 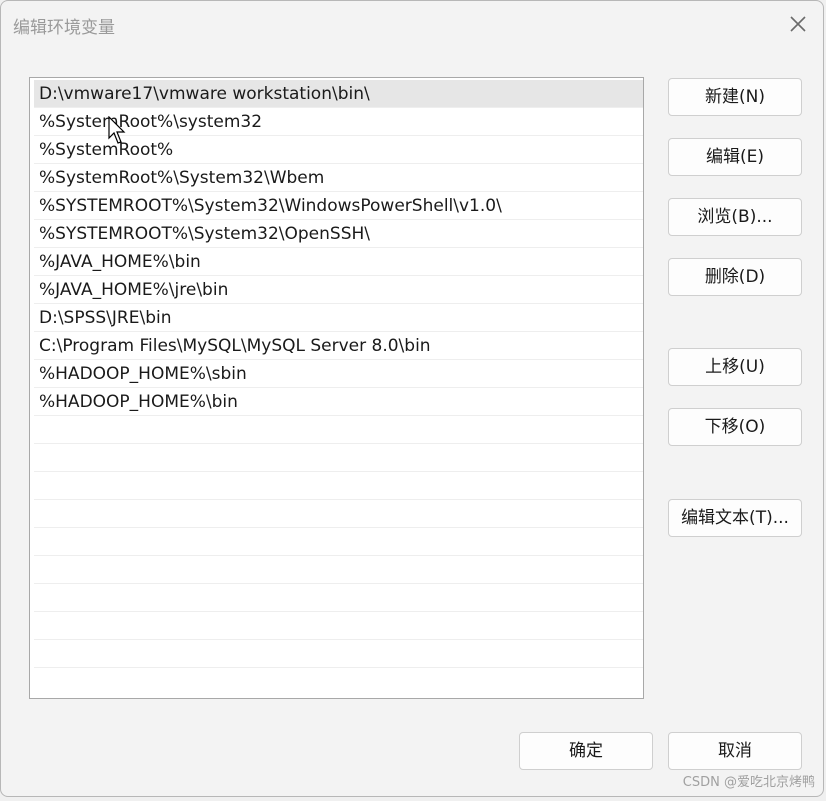 I want to click on list-item: %JAVA_HOME%\jre\bin, so click(x=338, y=290).